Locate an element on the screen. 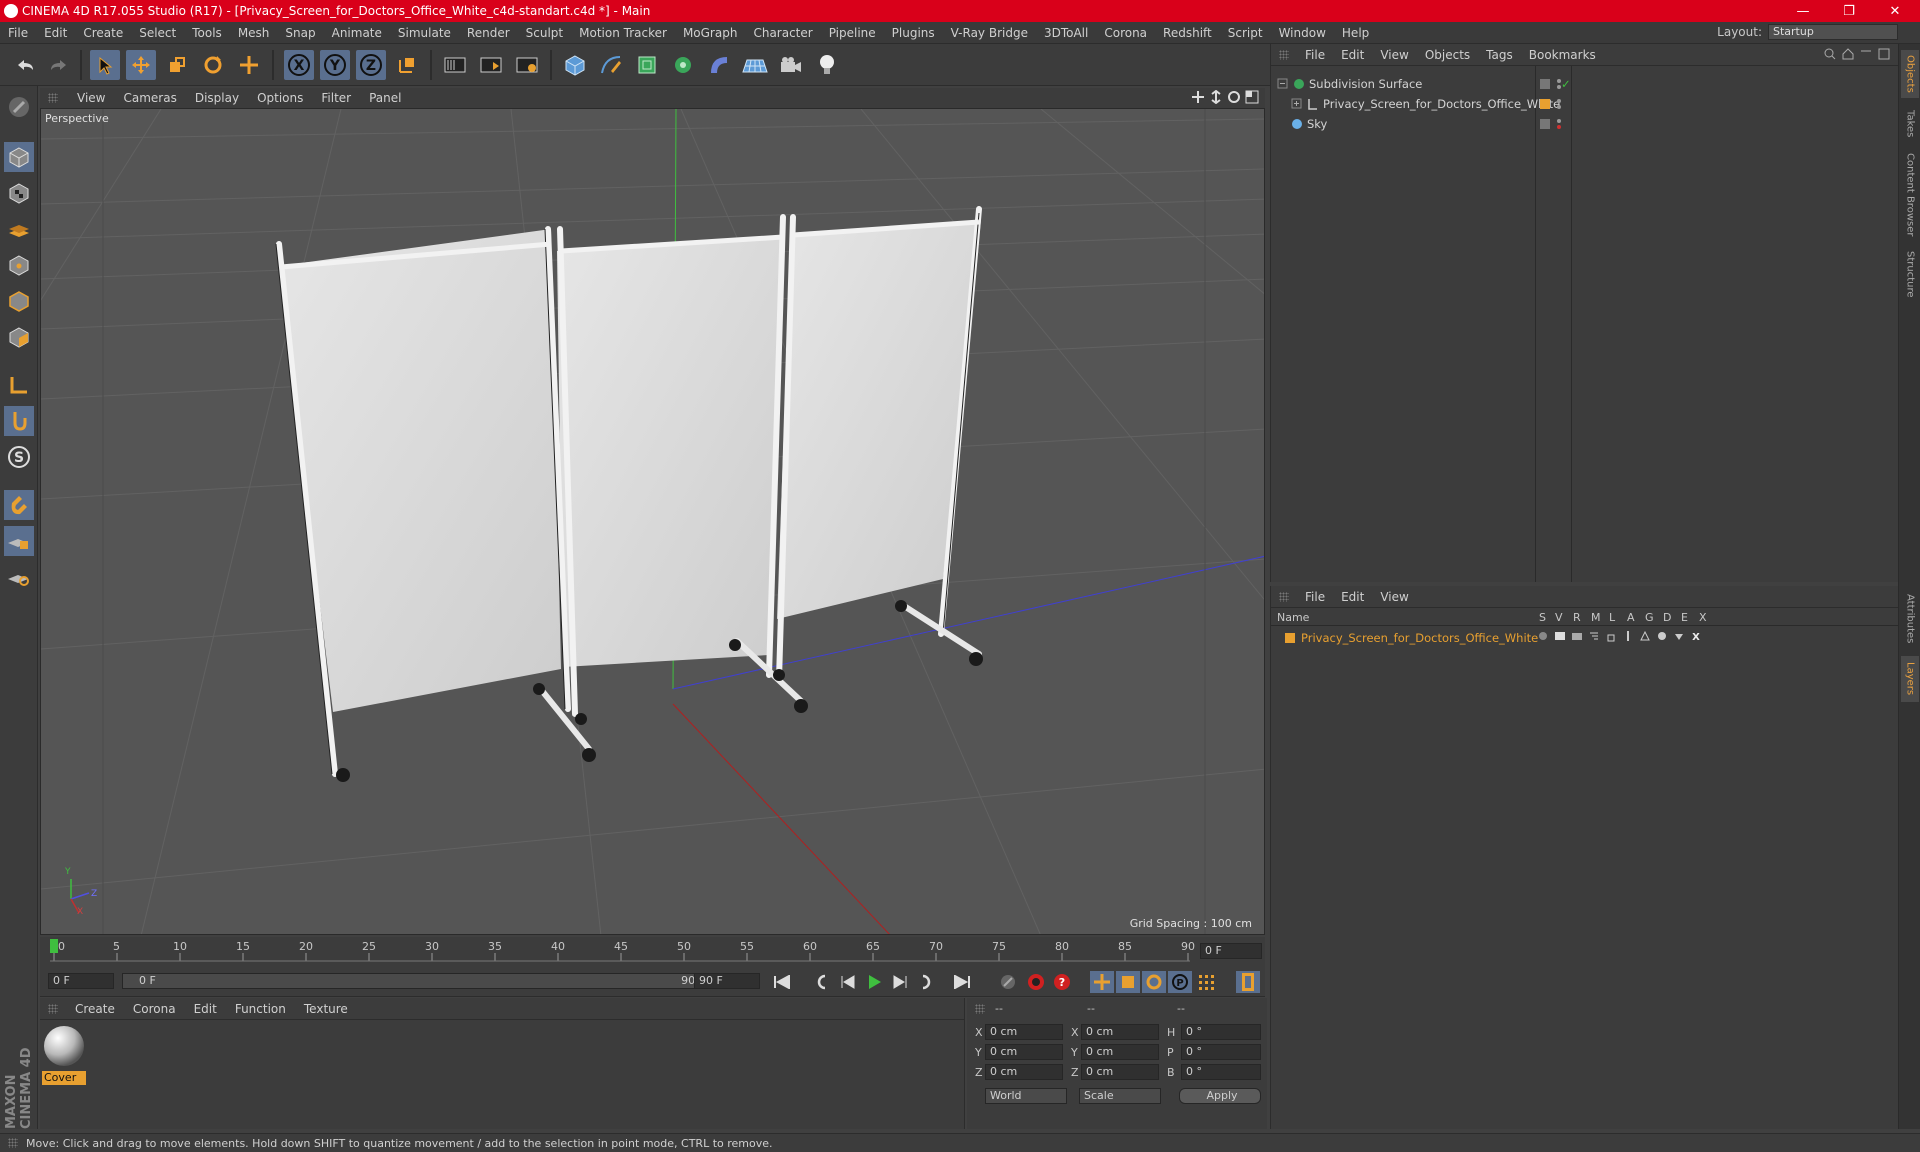  layer-color-icon is located at coordinates (1545, 104).